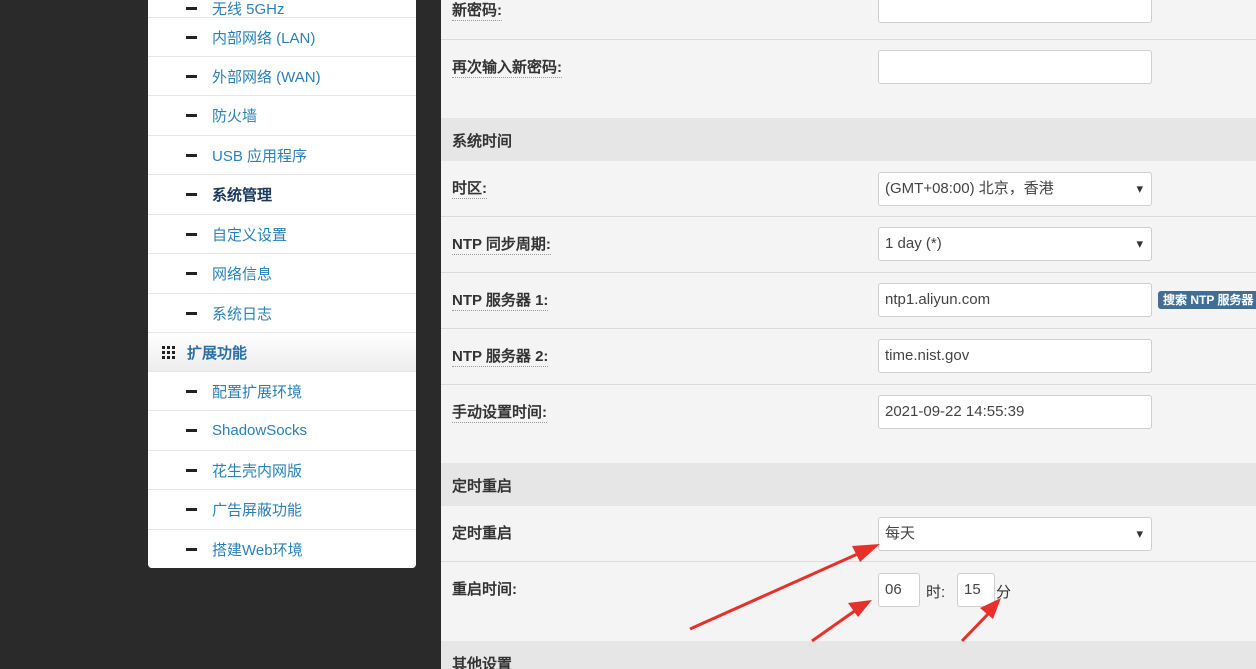 This screenshot has width=1256, height=669. What do you see at coordinates (784, 587) in the screenshot?
I see `arrow-to-schedule-icon` at bounding box center [784, 587].